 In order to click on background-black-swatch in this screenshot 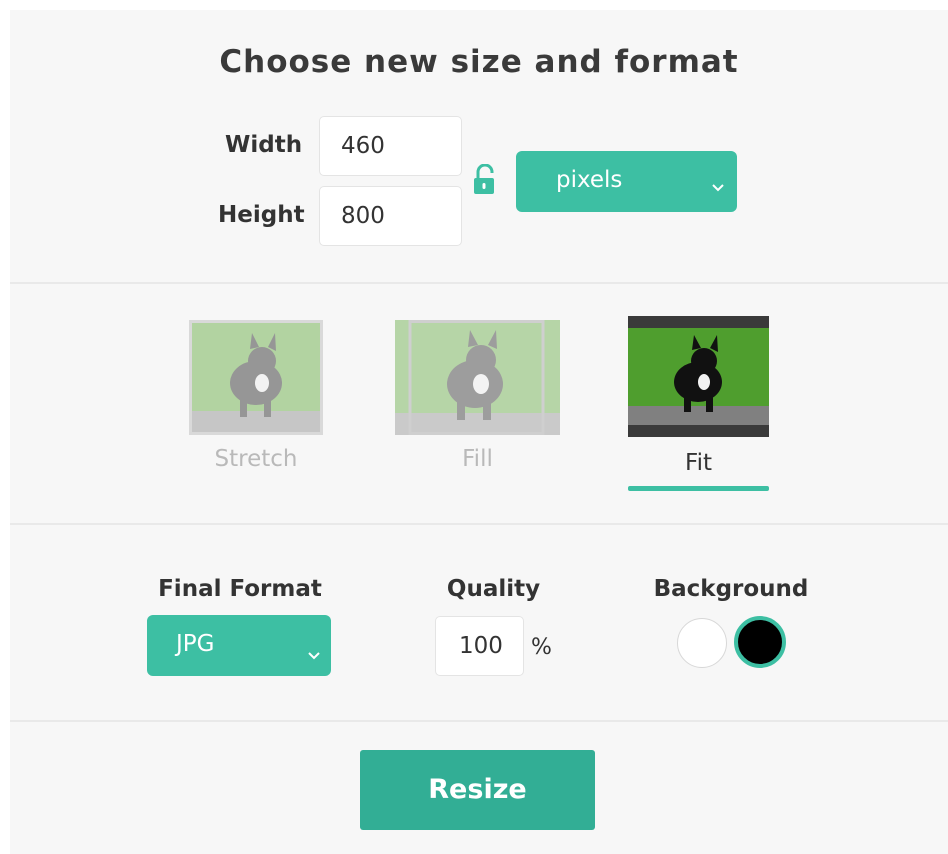, I will do `click(760, 642)`.